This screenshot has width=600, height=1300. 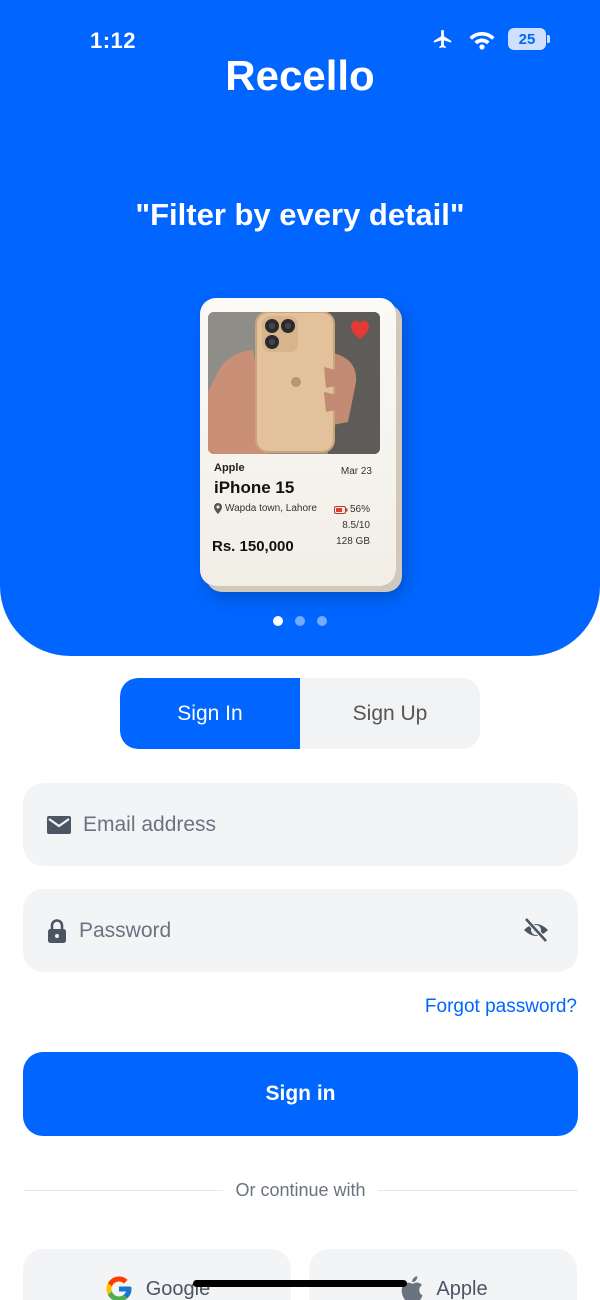 I want to click on divider-text: Or continue with, so click(x=300, y=1190).